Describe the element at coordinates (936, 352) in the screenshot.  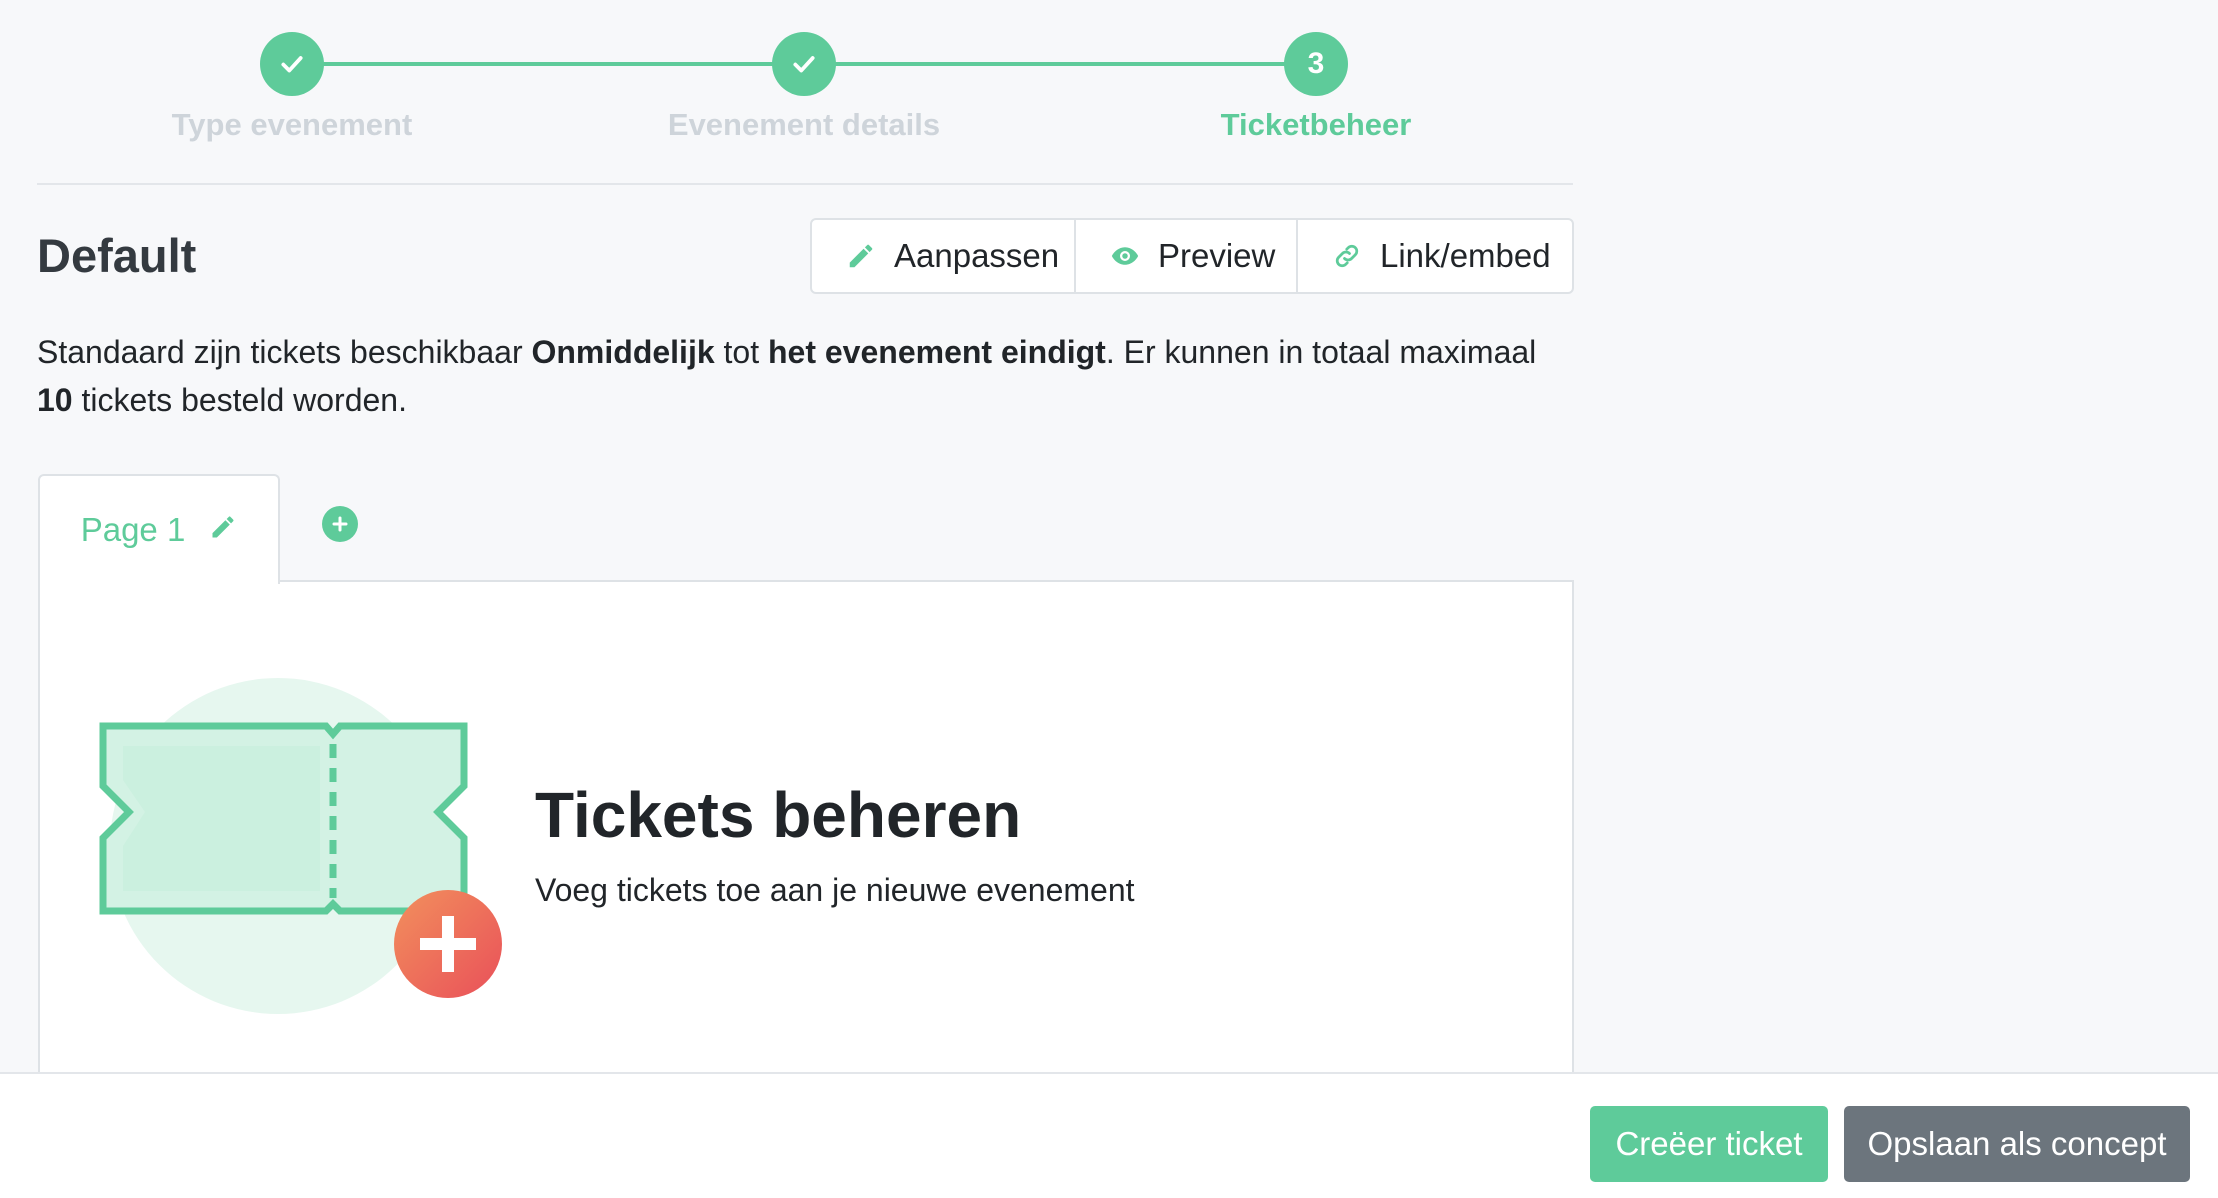
I see `info-end: het evenement eindigt` at that location.